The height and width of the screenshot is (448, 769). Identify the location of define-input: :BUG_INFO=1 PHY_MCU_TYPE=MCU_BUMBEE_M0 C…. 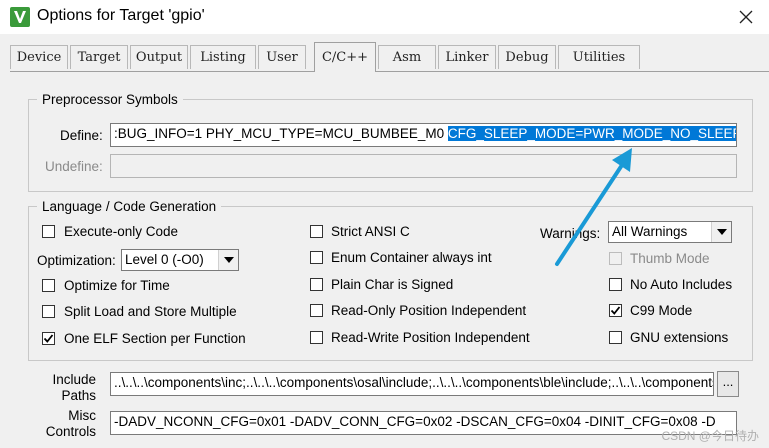
(423, 135).